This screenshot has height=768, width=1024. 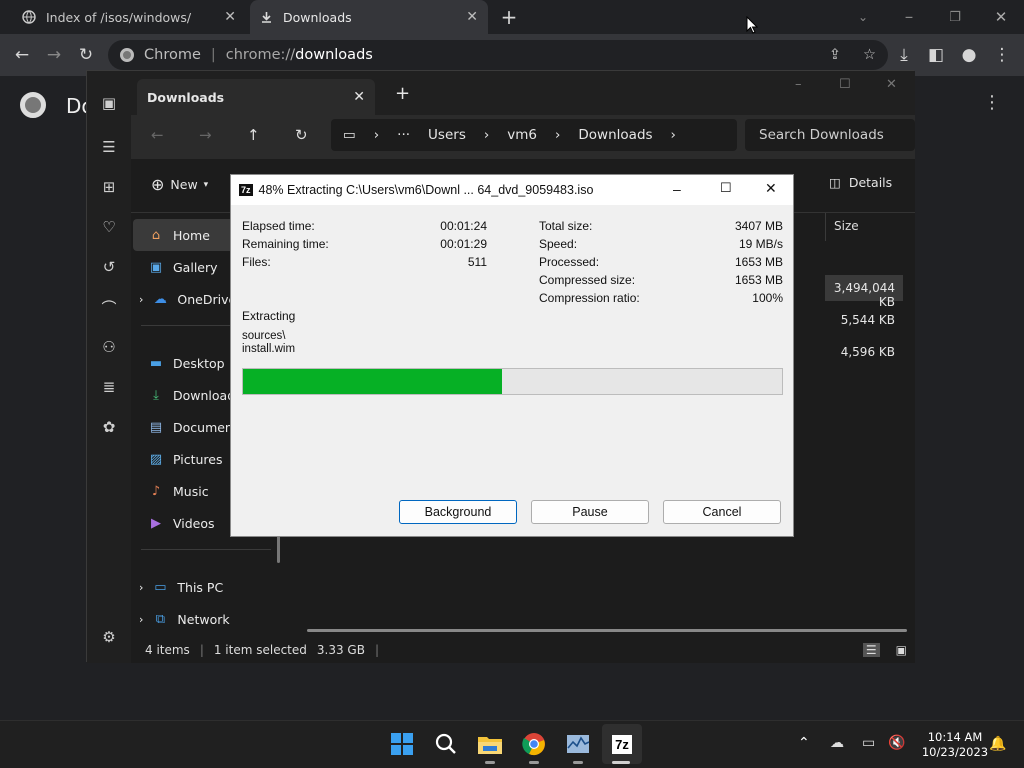 What do you see at coordinates (871, 650) in the screenshot?
I see `details-view-icon: ☰` at bounding box center [871, 650].